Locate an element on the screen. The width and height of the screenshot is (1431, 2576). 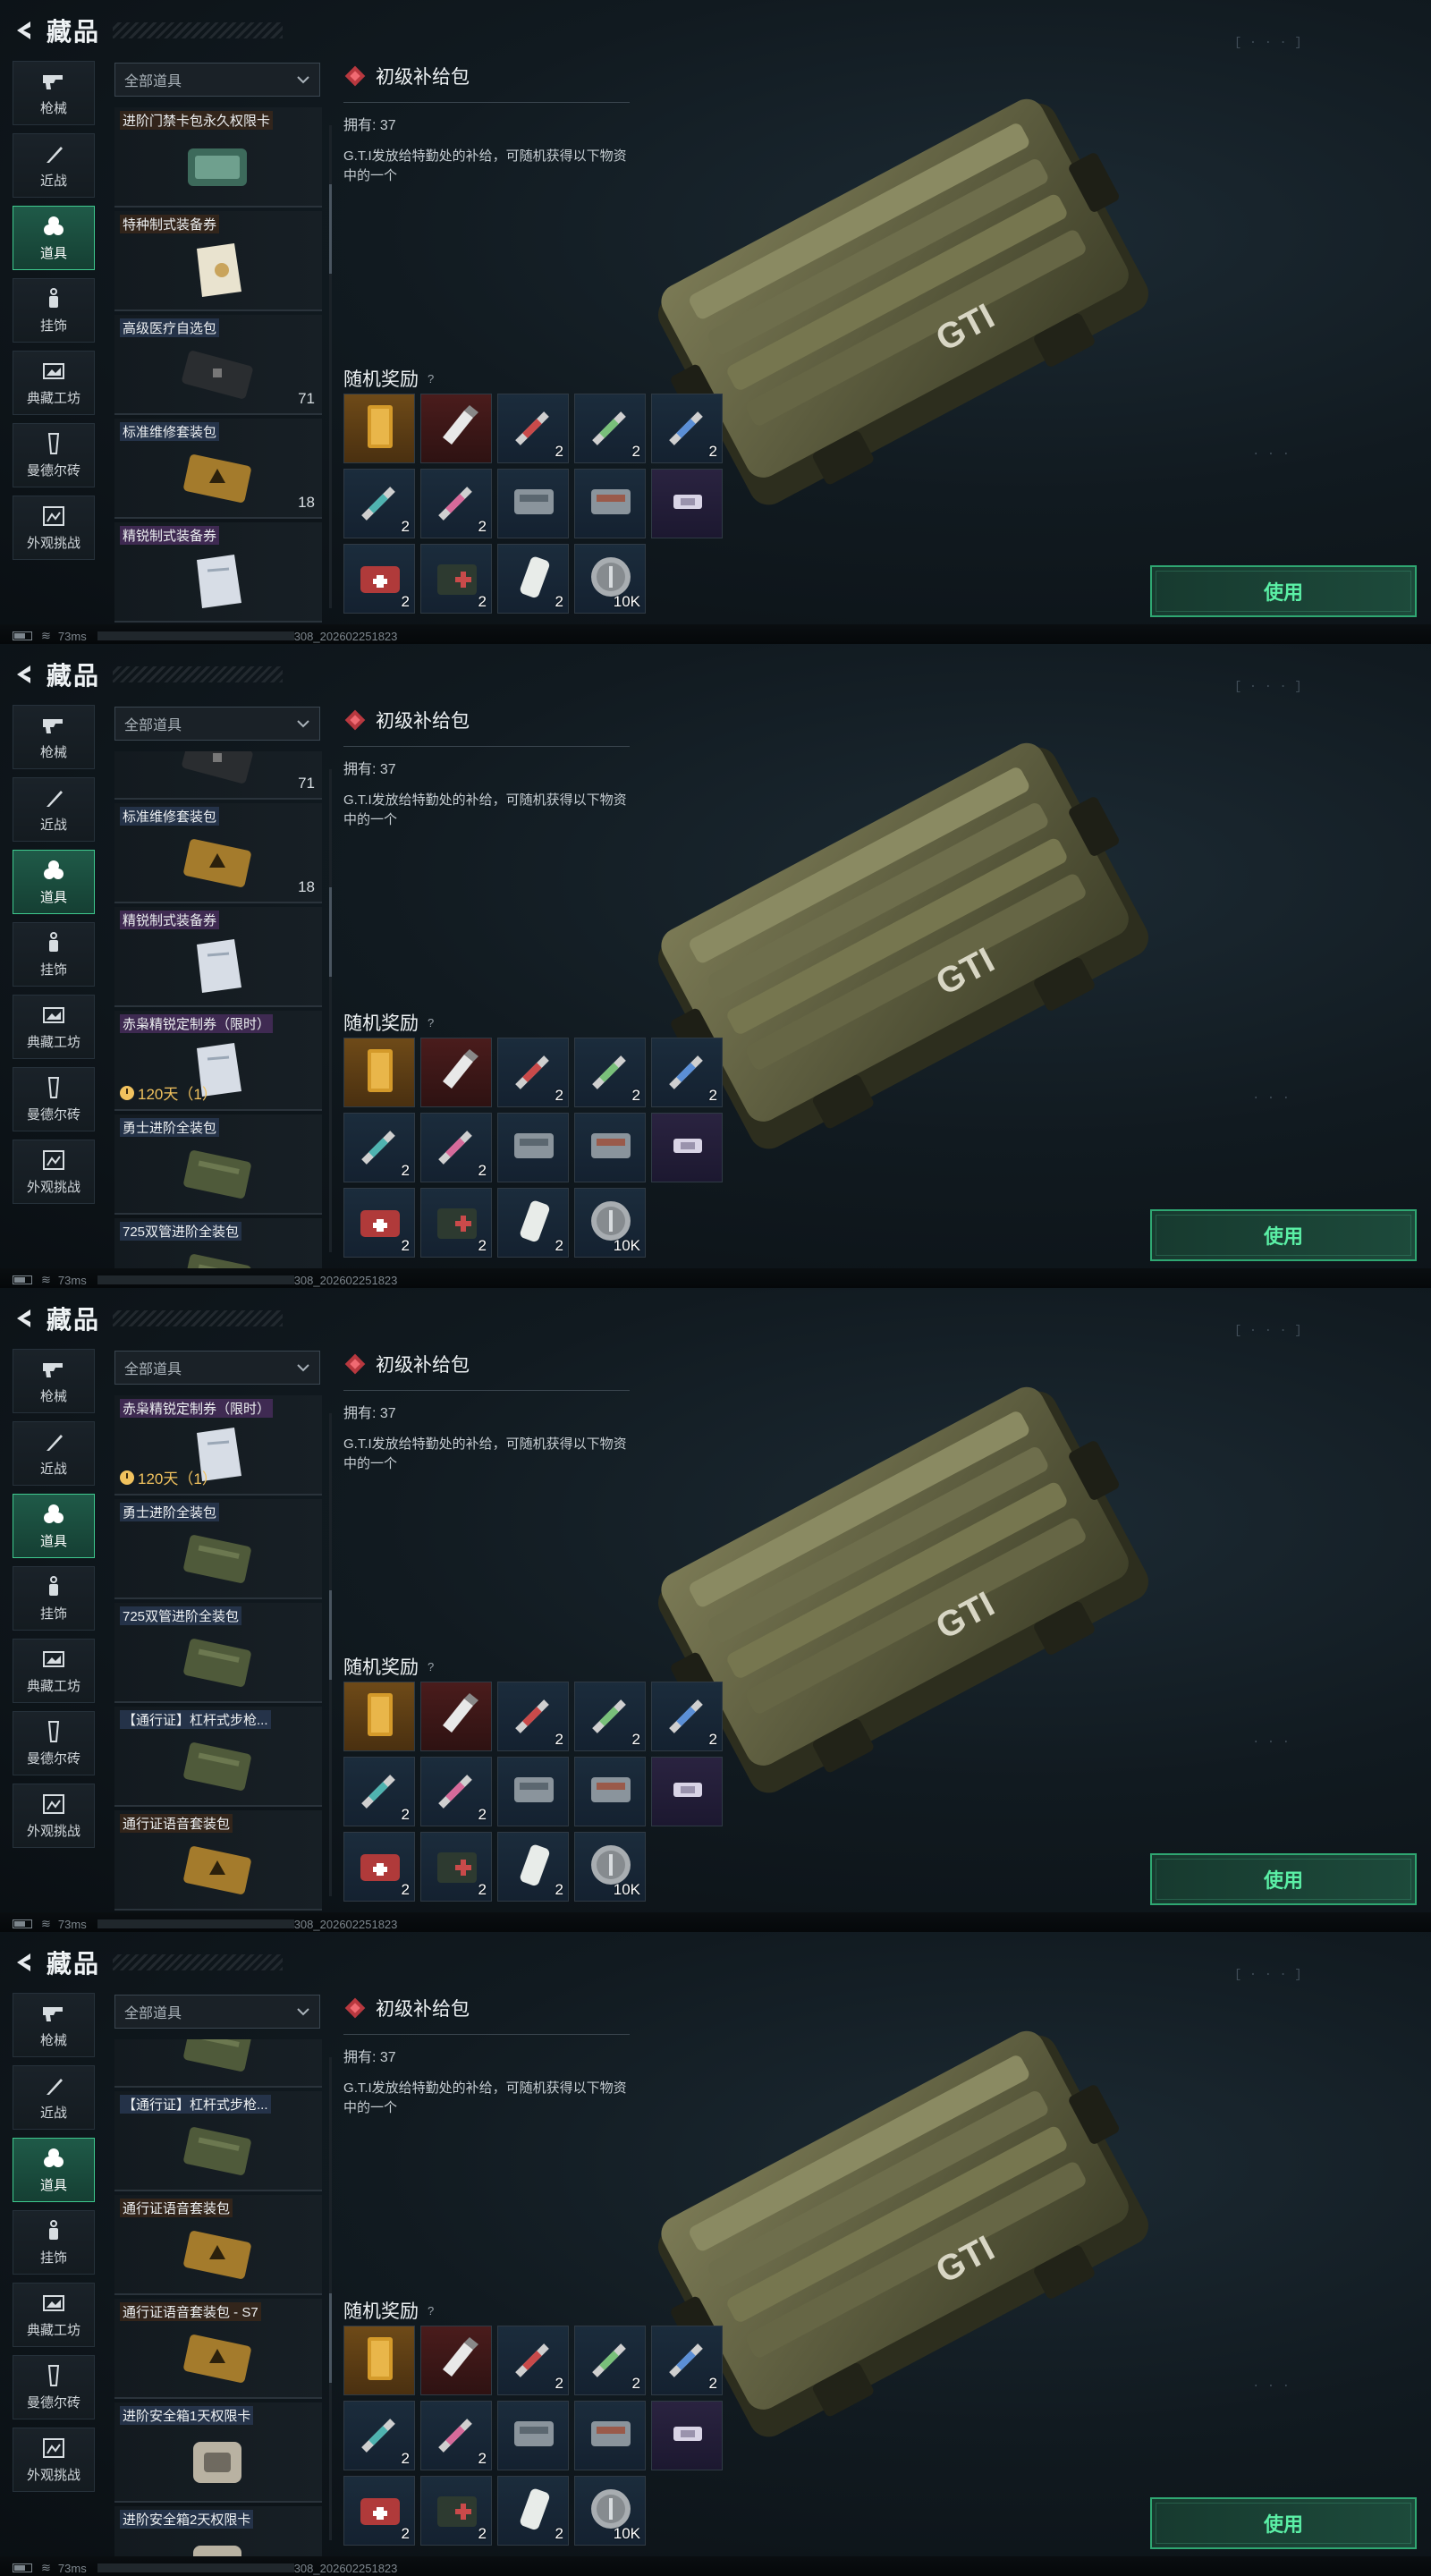
item-card: 通行证语音套装包 - S7 is located at coordinates (218, 2349).